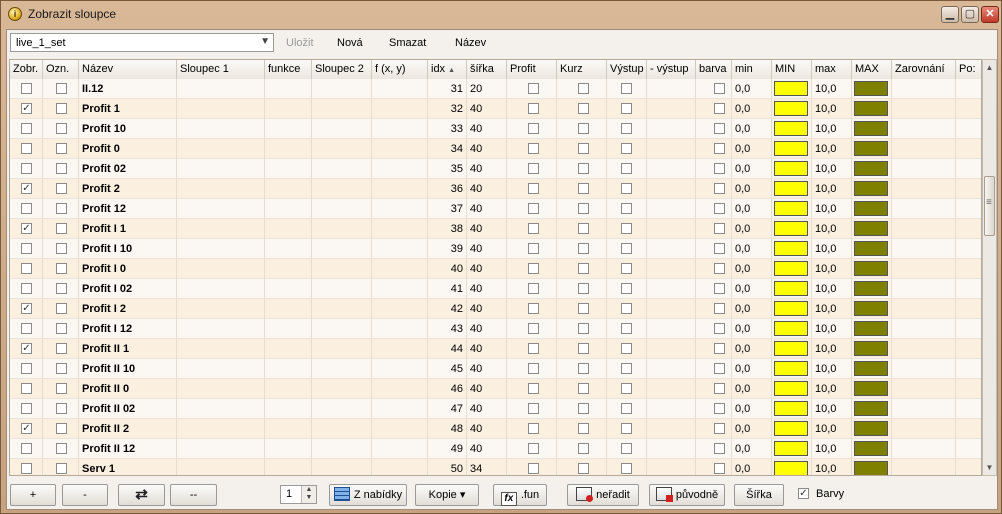 Image resolution: width=1002 pixels, height=514 pixels. I want to click on show-checkbox: ✓, so click(26, 308).